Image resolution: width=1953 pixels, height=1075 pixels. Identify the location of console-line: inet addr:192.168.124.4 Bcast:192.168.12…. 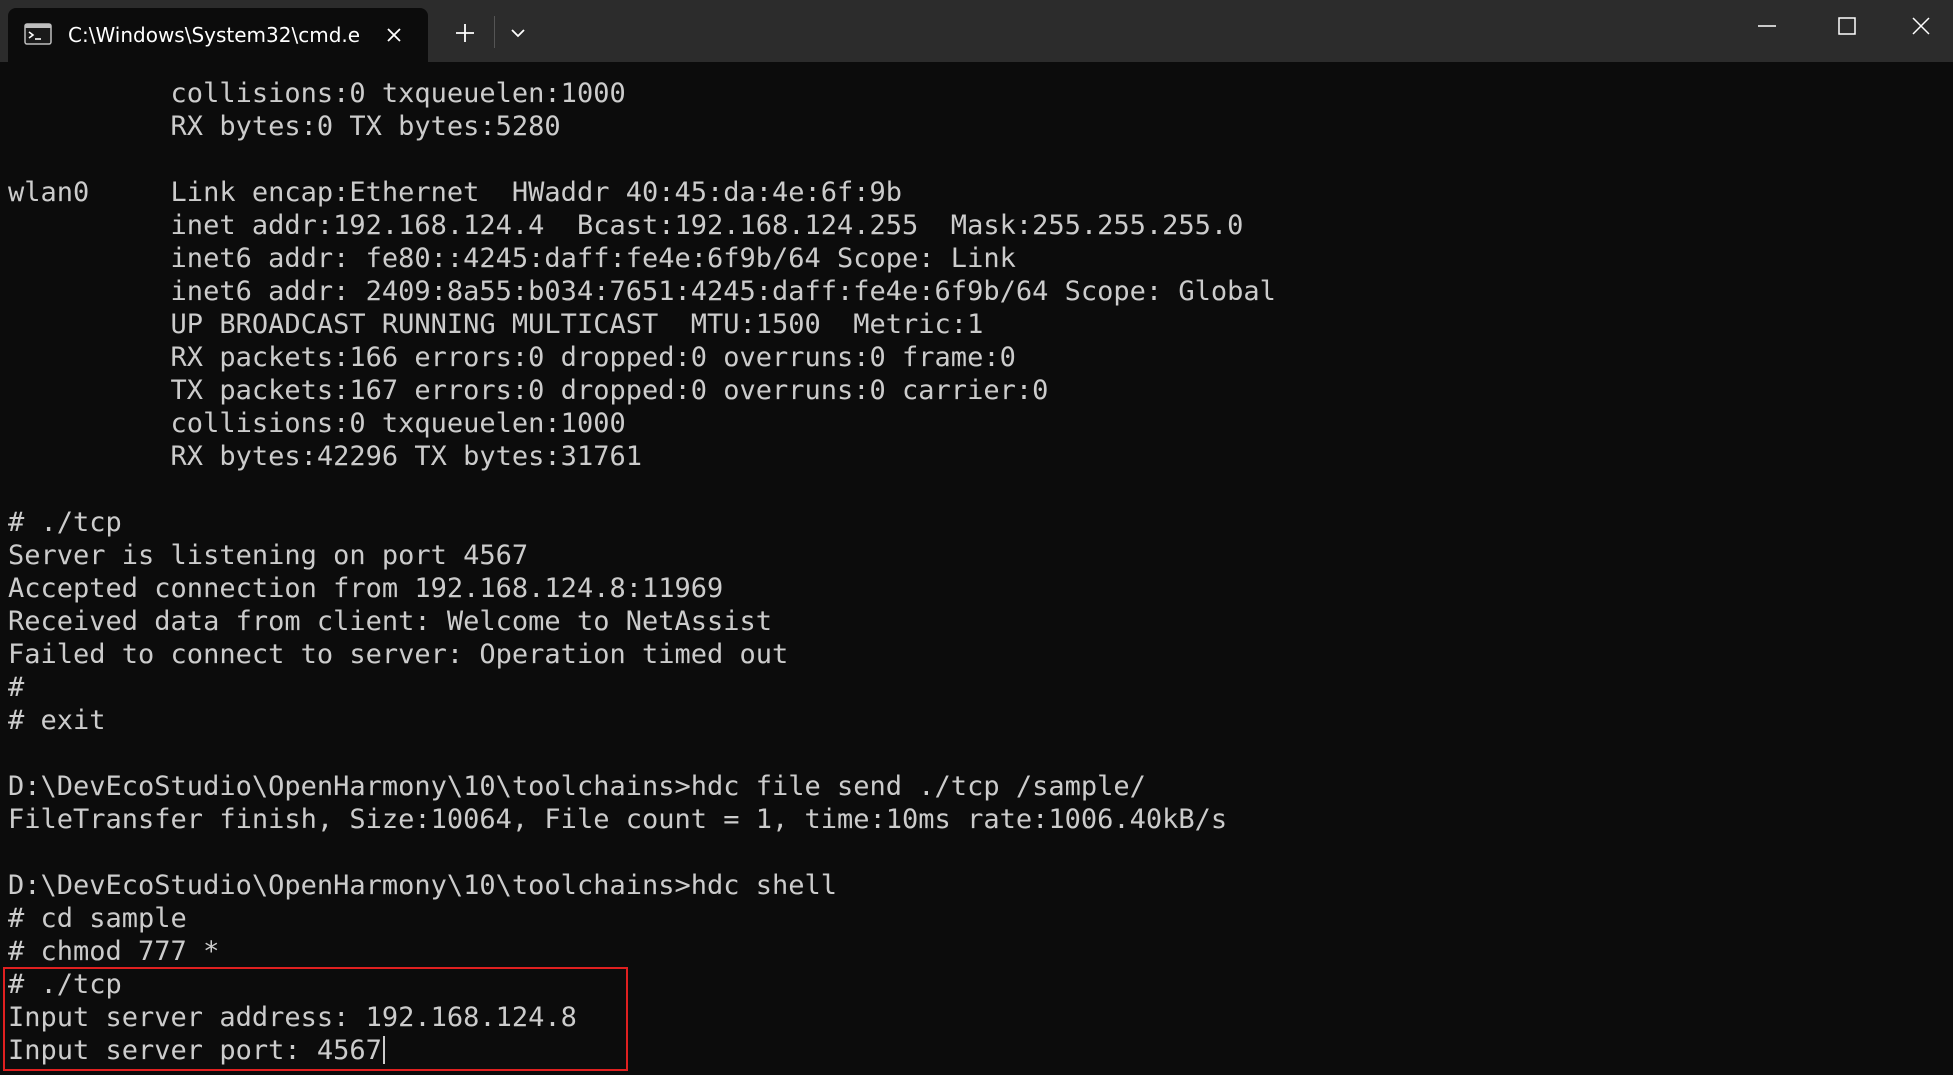
(626, 225).